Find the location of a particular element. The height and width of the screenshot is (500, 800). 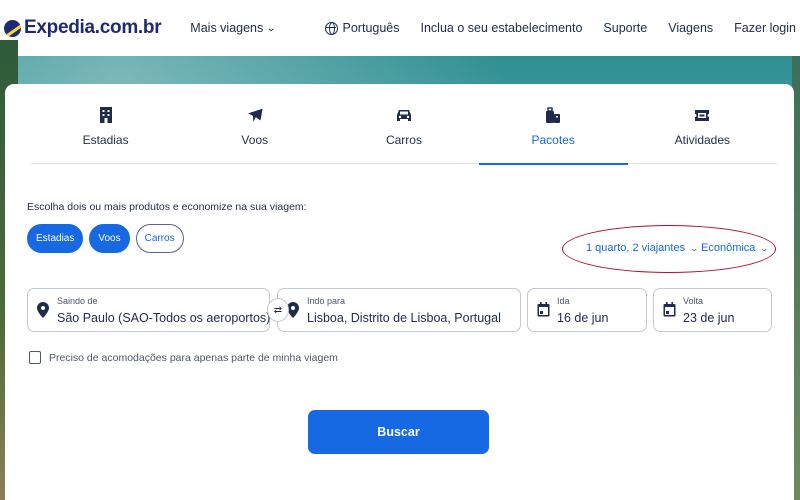

tab-estadias: Estadias is located at coordinates (105, 124).